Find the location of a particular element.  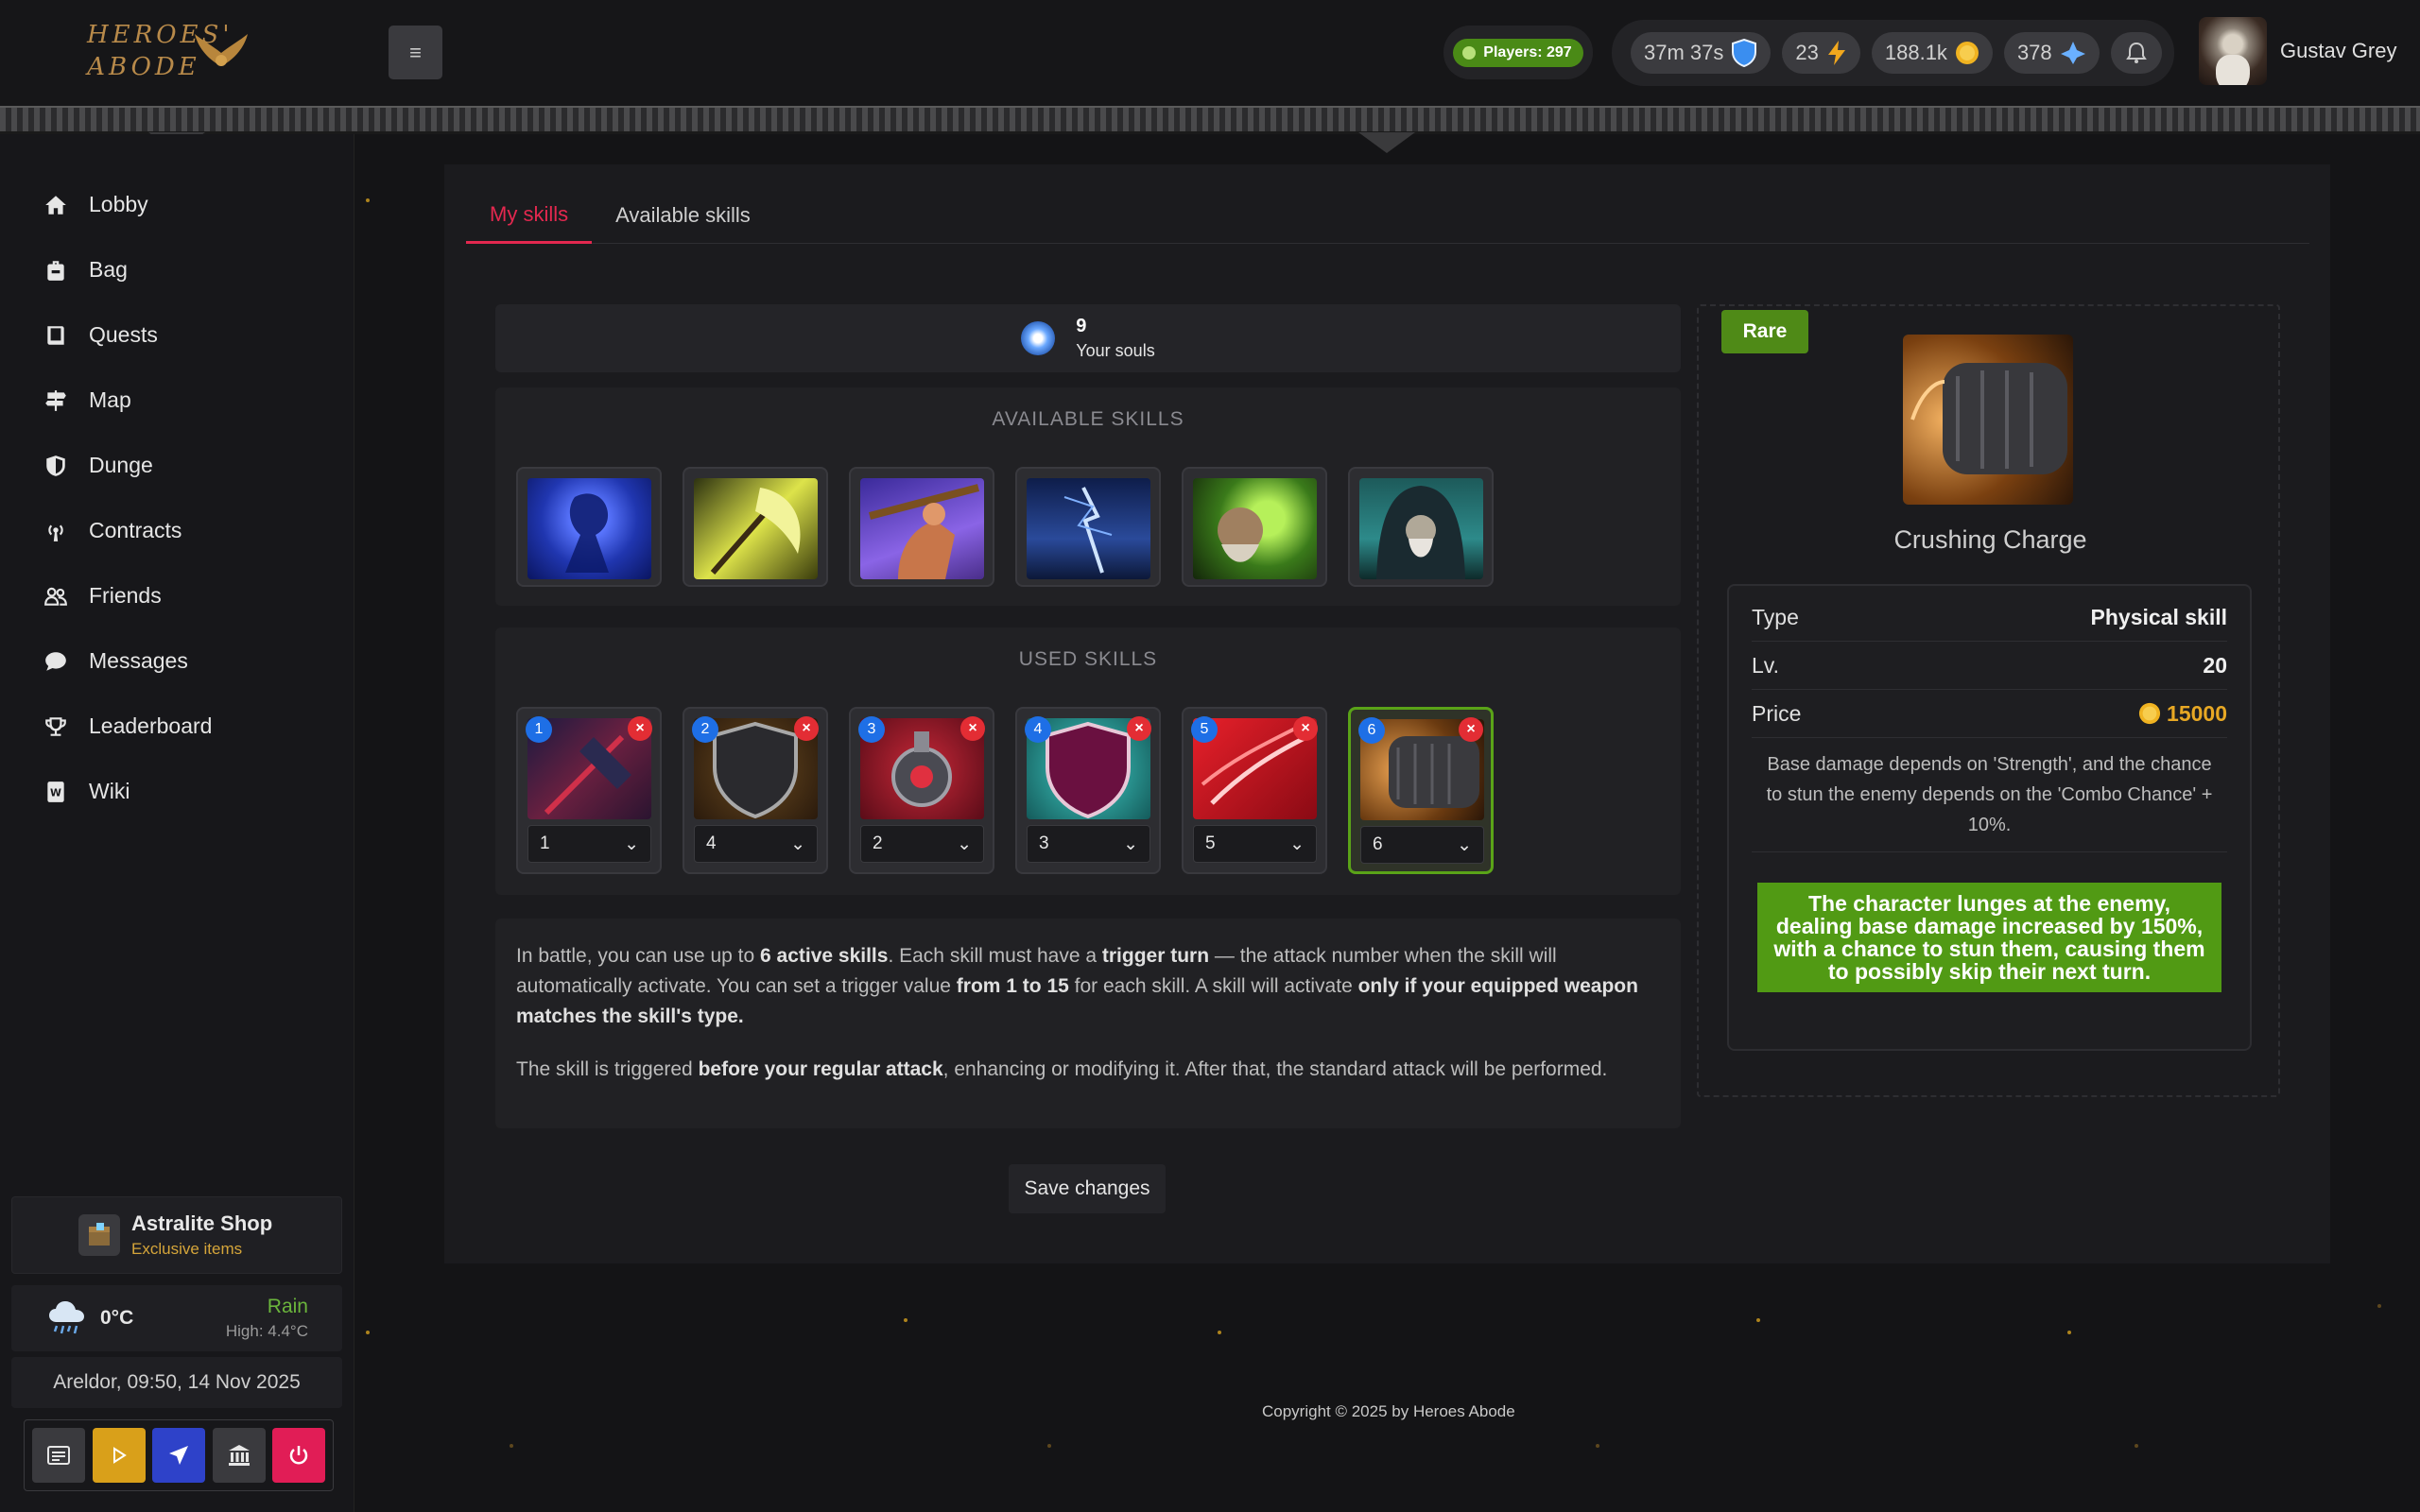

sidebar-item-leaderboard: Leaderboard is located at coordinates (177, 726).